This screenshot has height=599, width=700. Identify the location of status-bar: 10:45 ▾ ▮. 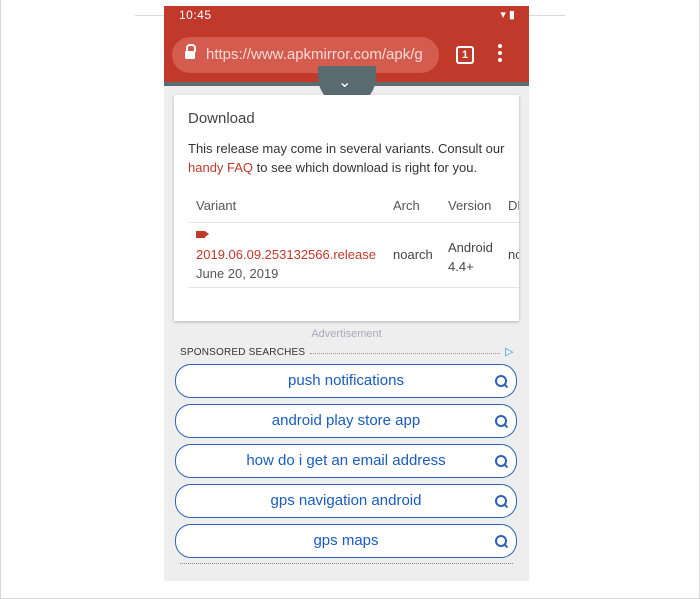
(346, 14).